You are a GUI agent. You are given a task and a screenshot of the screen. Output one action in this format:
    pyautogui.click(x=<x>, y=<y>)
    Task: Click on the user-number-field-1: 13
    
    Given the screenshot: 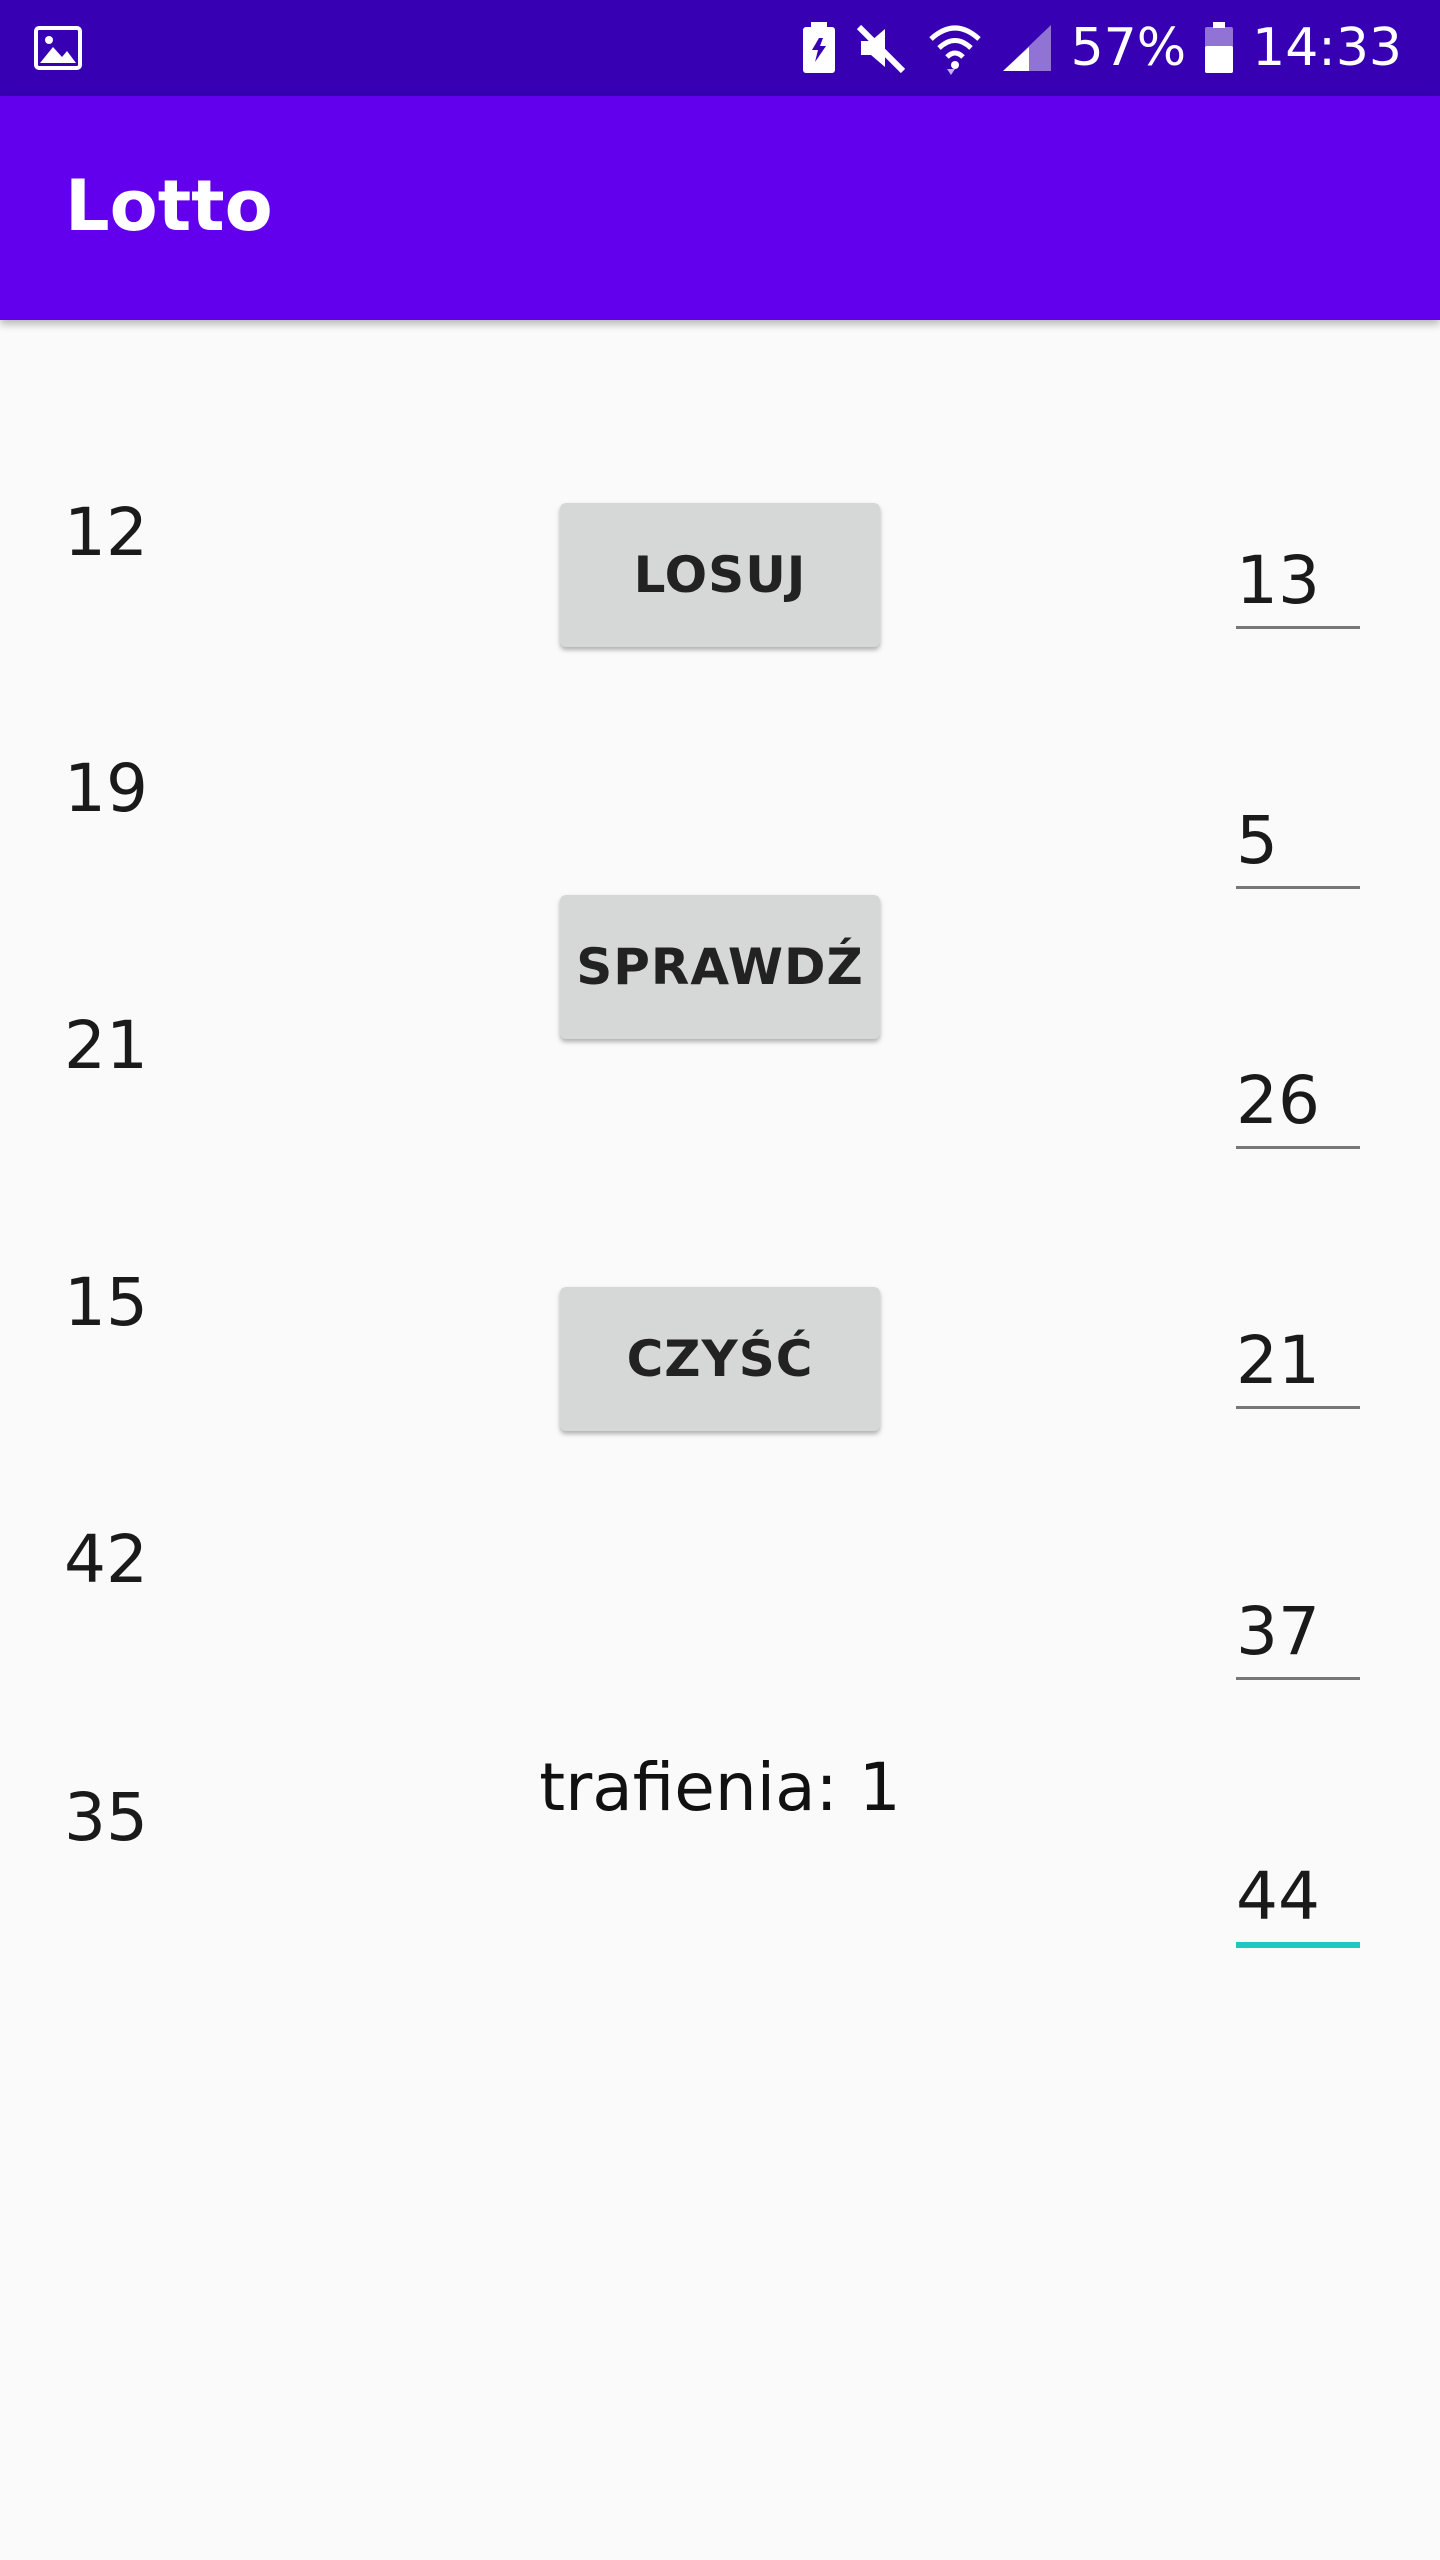 What is the action you would take?
    pyautogui.click(x=1298, y=587)
    